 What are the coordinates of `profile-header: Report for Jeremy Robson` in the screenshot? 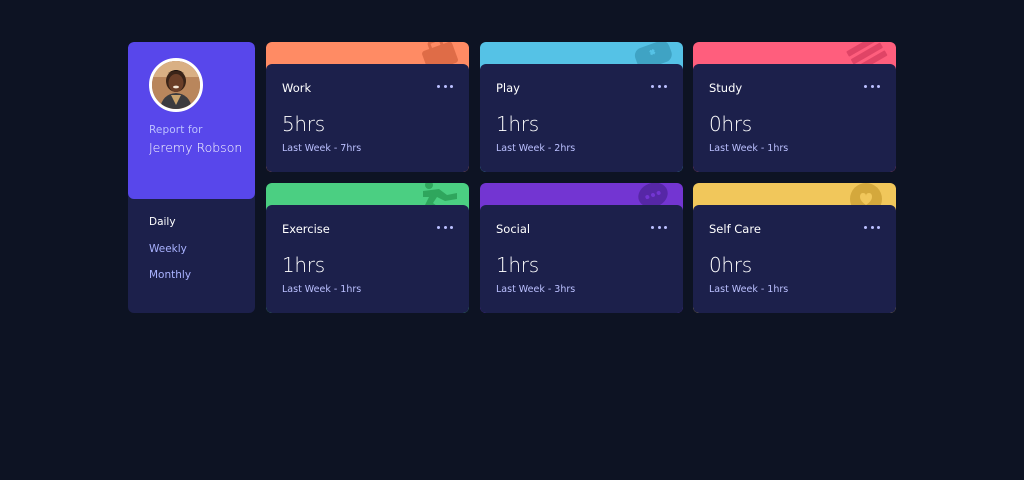 It's located at (191, 120).